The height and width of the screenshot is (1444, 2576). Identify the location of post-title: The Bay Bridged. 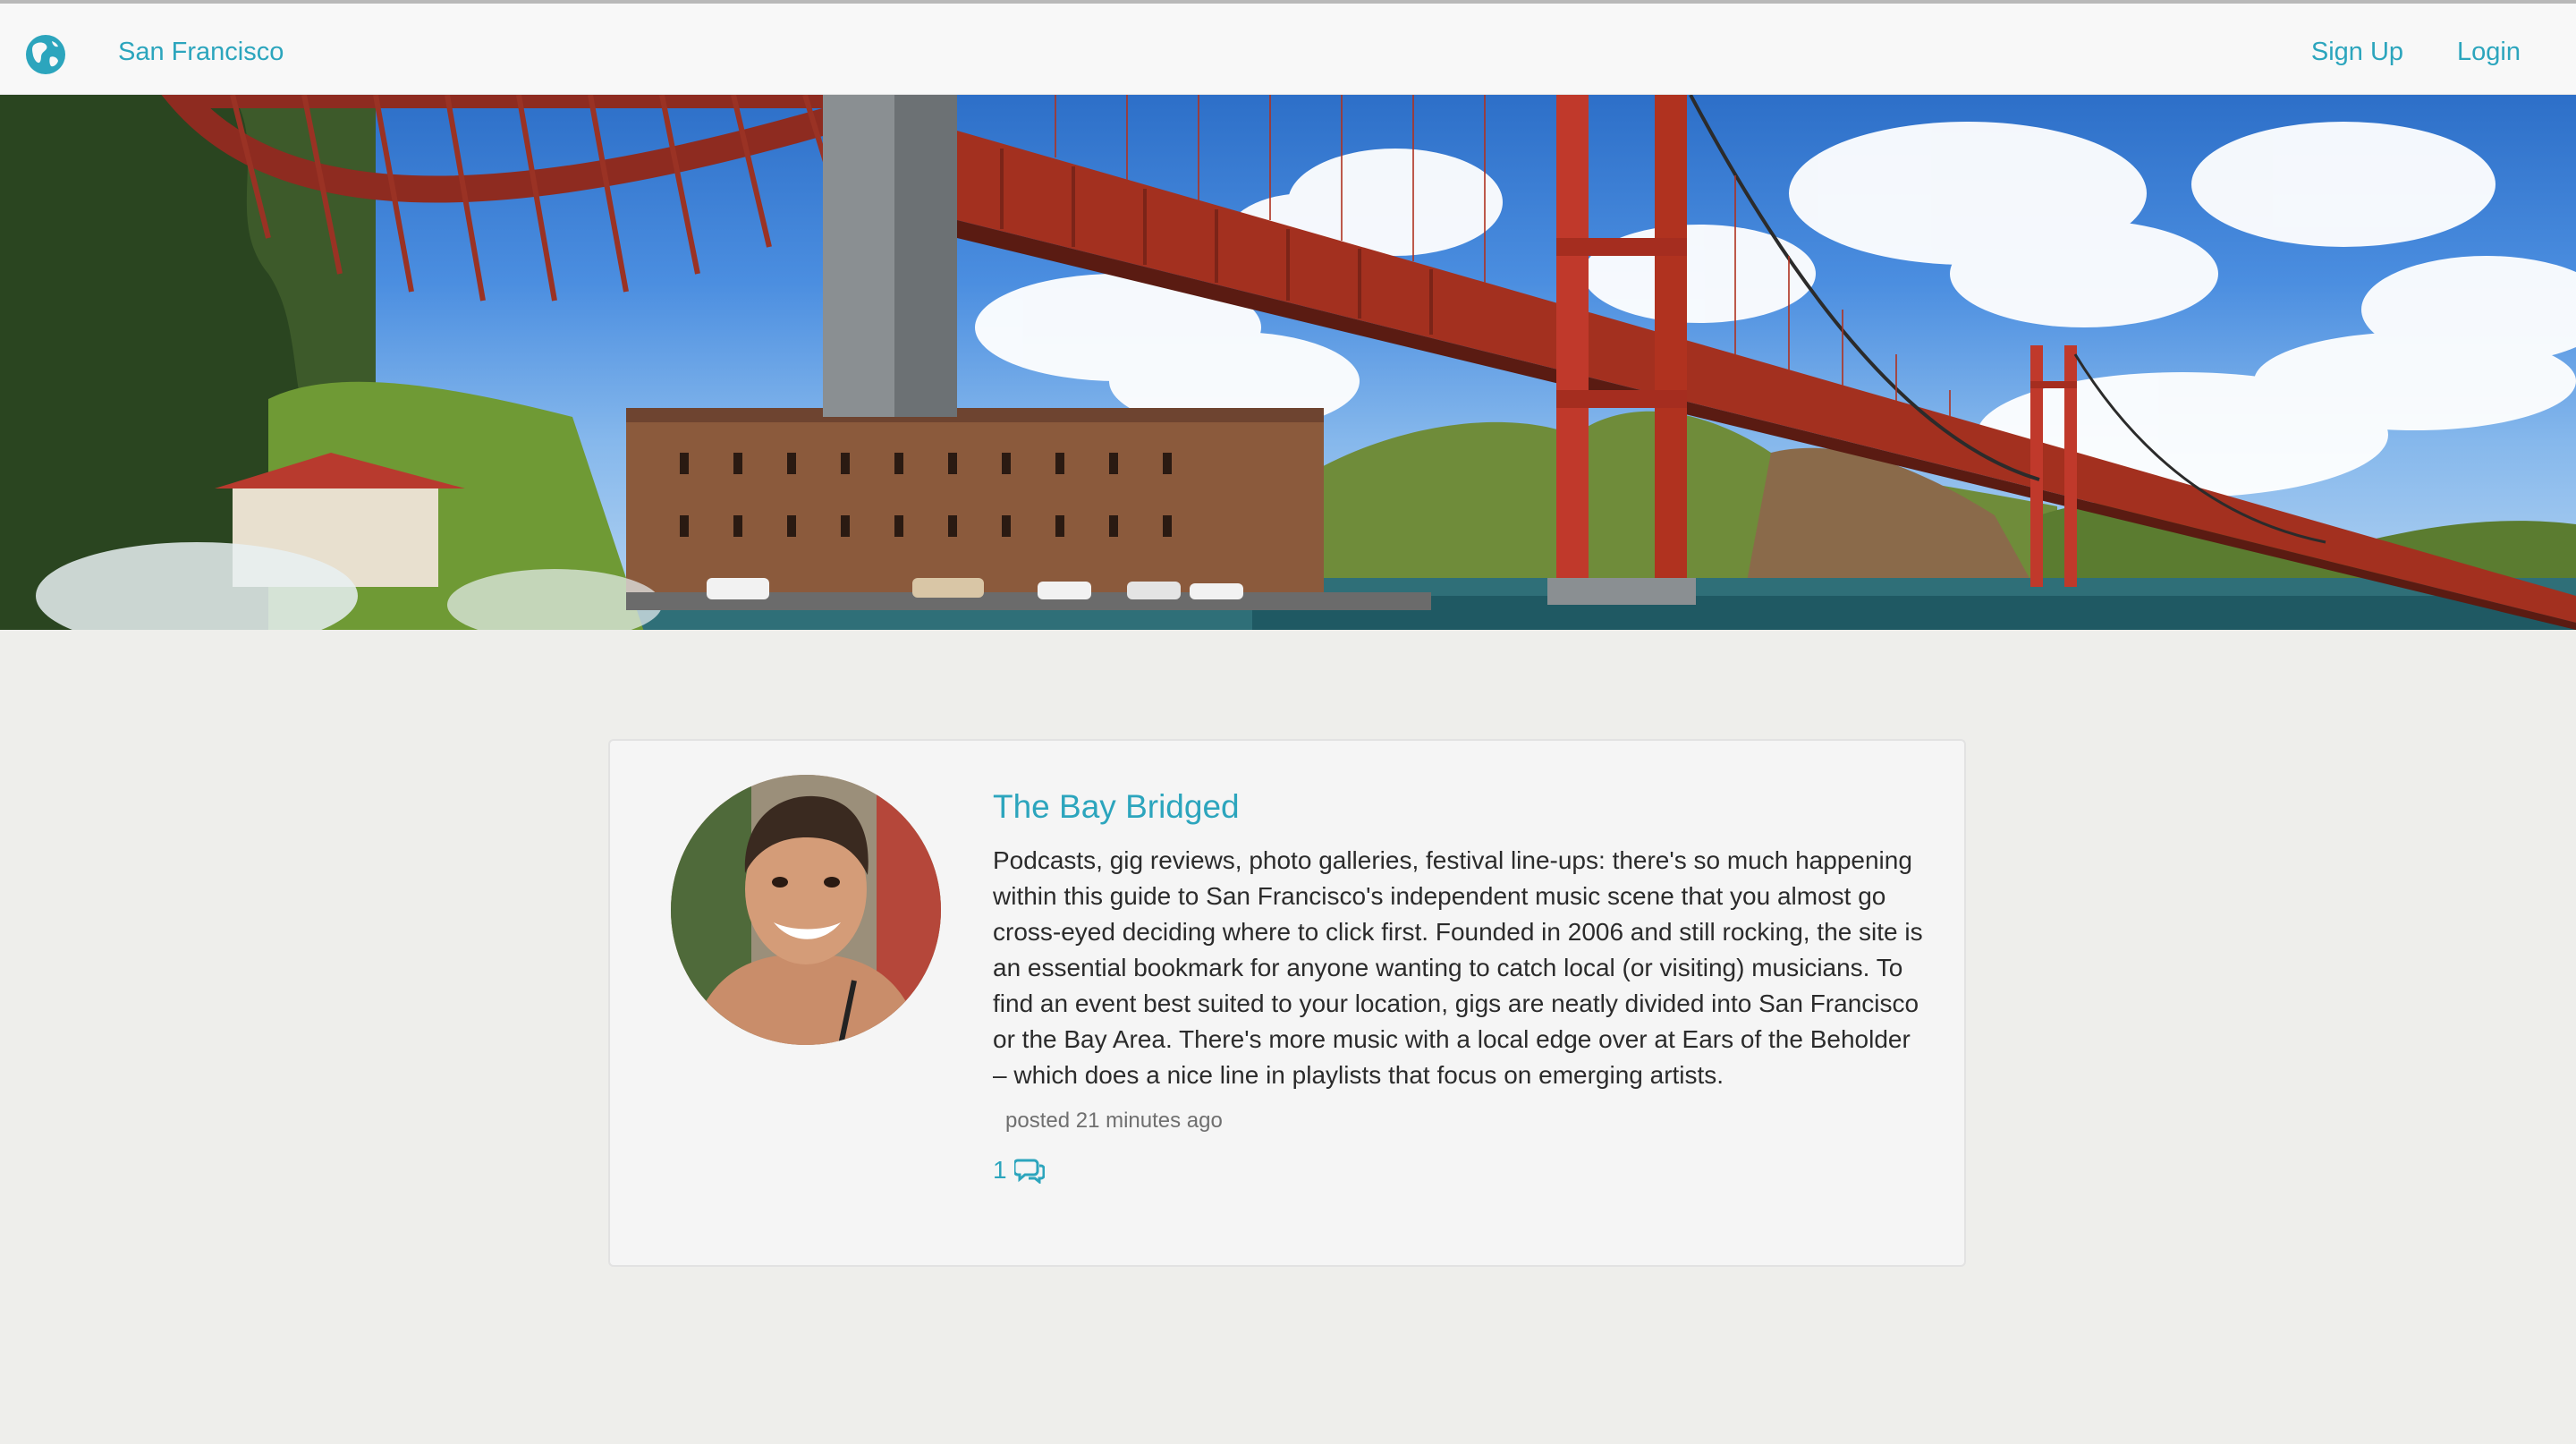
(1458, 807).